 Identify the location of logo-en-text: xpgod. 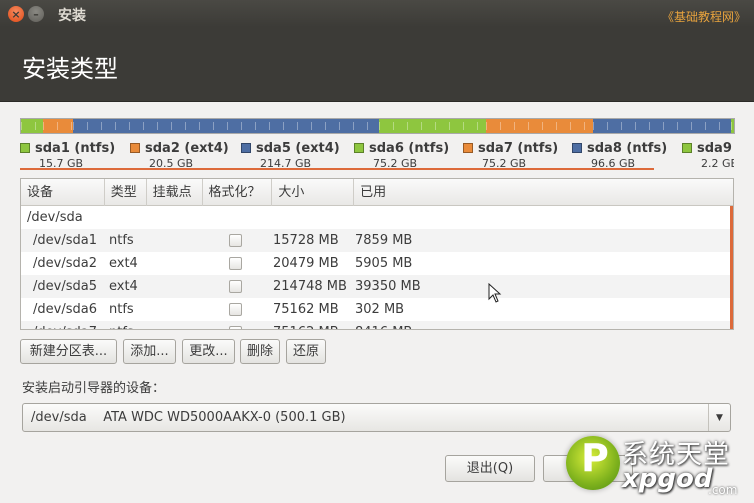
(667, 479).